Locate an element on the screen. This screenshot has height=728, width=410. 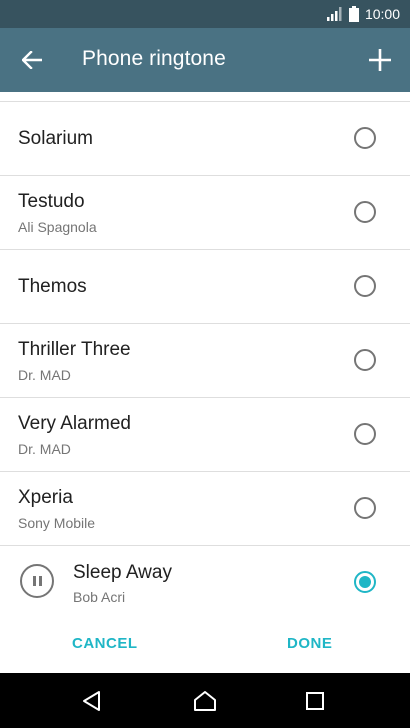
home-icon is located at coordinates (205, 701).